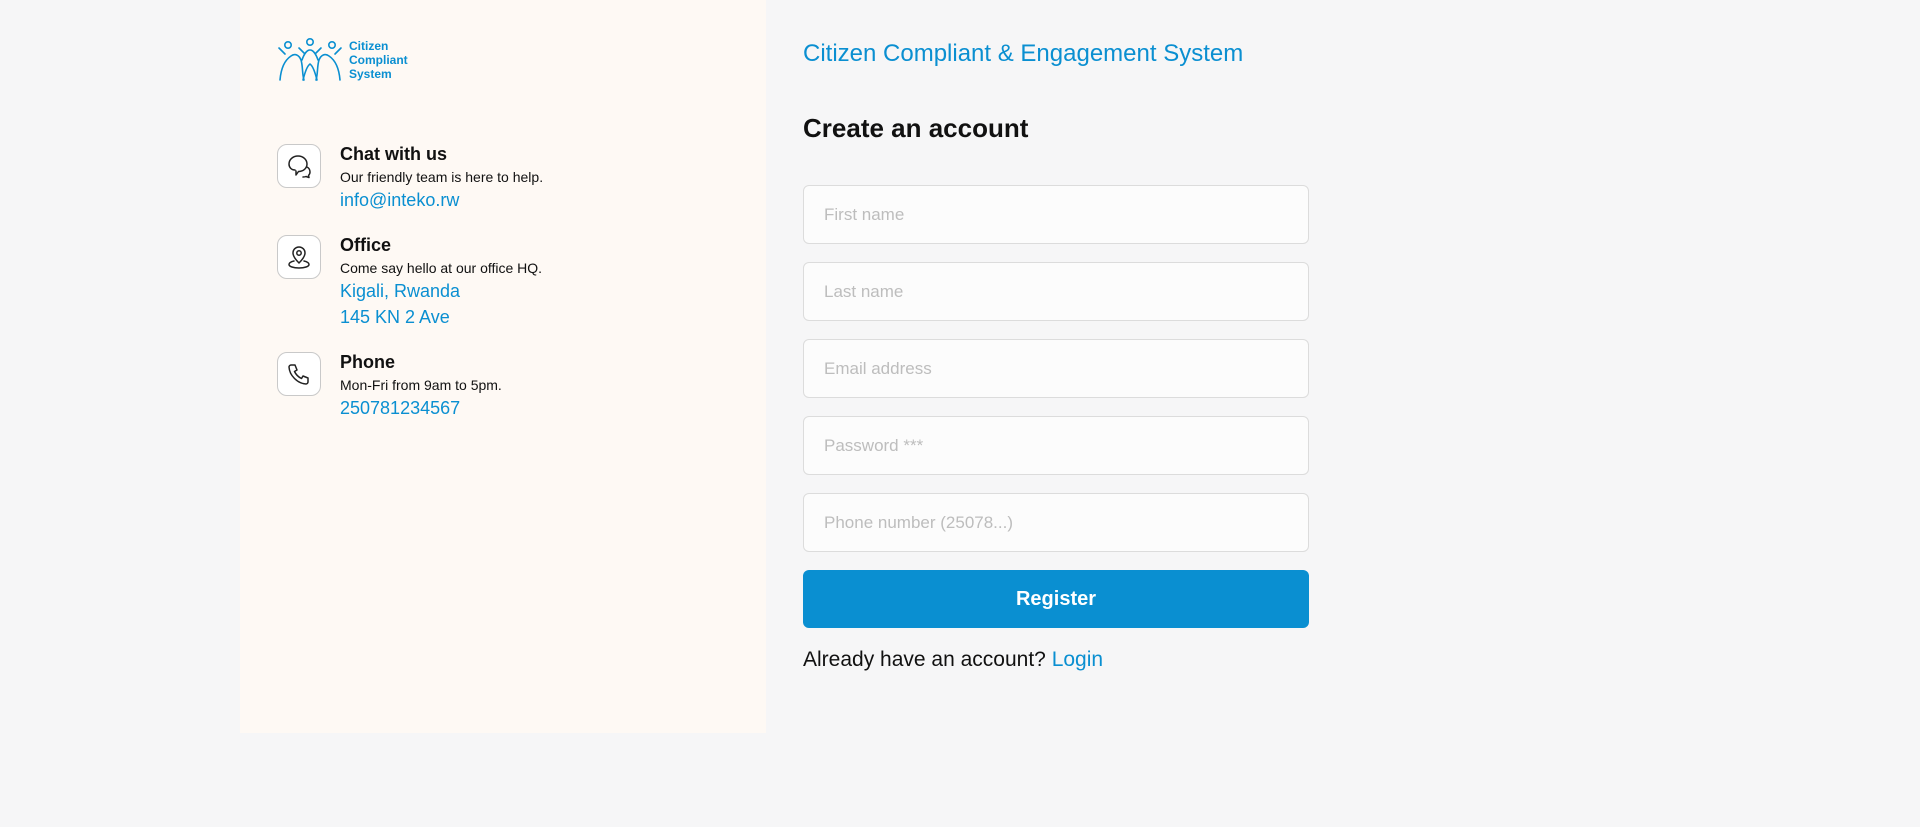  What do you see at coordinates (1056, 599) in the screenshot?
I see `register-button: Register` at bounding box center [1056, 599].